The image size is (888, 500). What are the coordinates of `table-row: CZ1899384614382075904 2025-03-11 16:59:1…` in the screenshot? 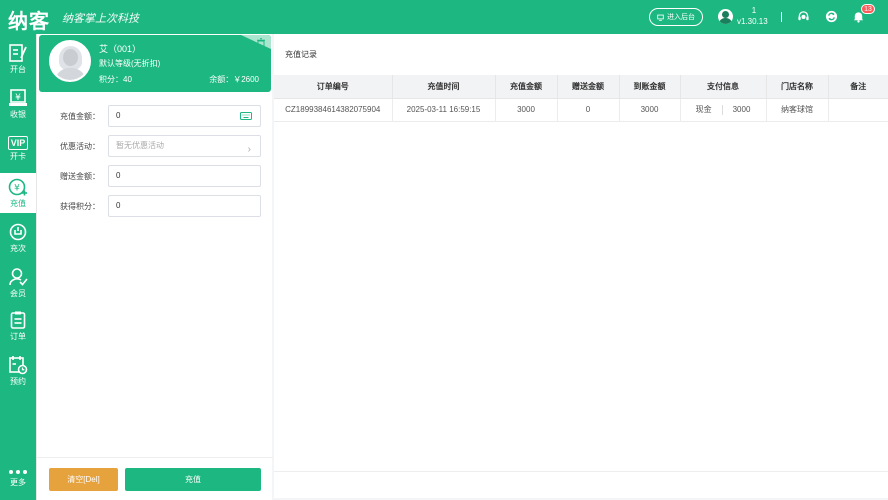 It's located at (581, 110).